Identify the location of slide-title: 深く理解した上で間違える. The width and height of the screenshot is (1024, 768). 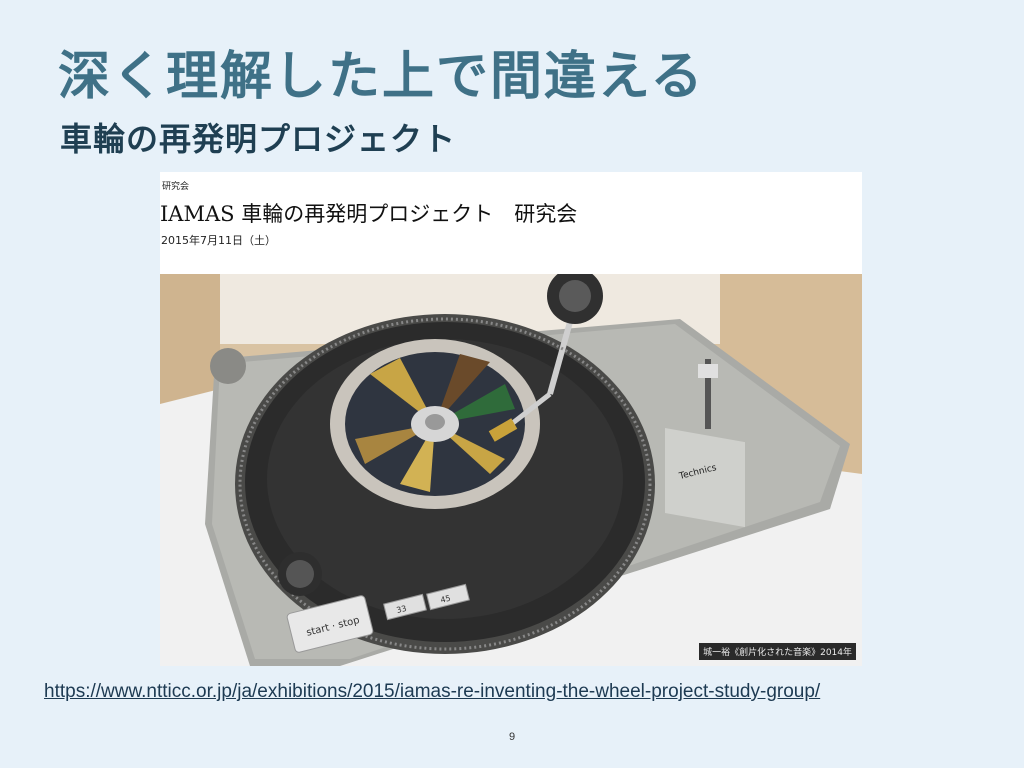
(381, 77).